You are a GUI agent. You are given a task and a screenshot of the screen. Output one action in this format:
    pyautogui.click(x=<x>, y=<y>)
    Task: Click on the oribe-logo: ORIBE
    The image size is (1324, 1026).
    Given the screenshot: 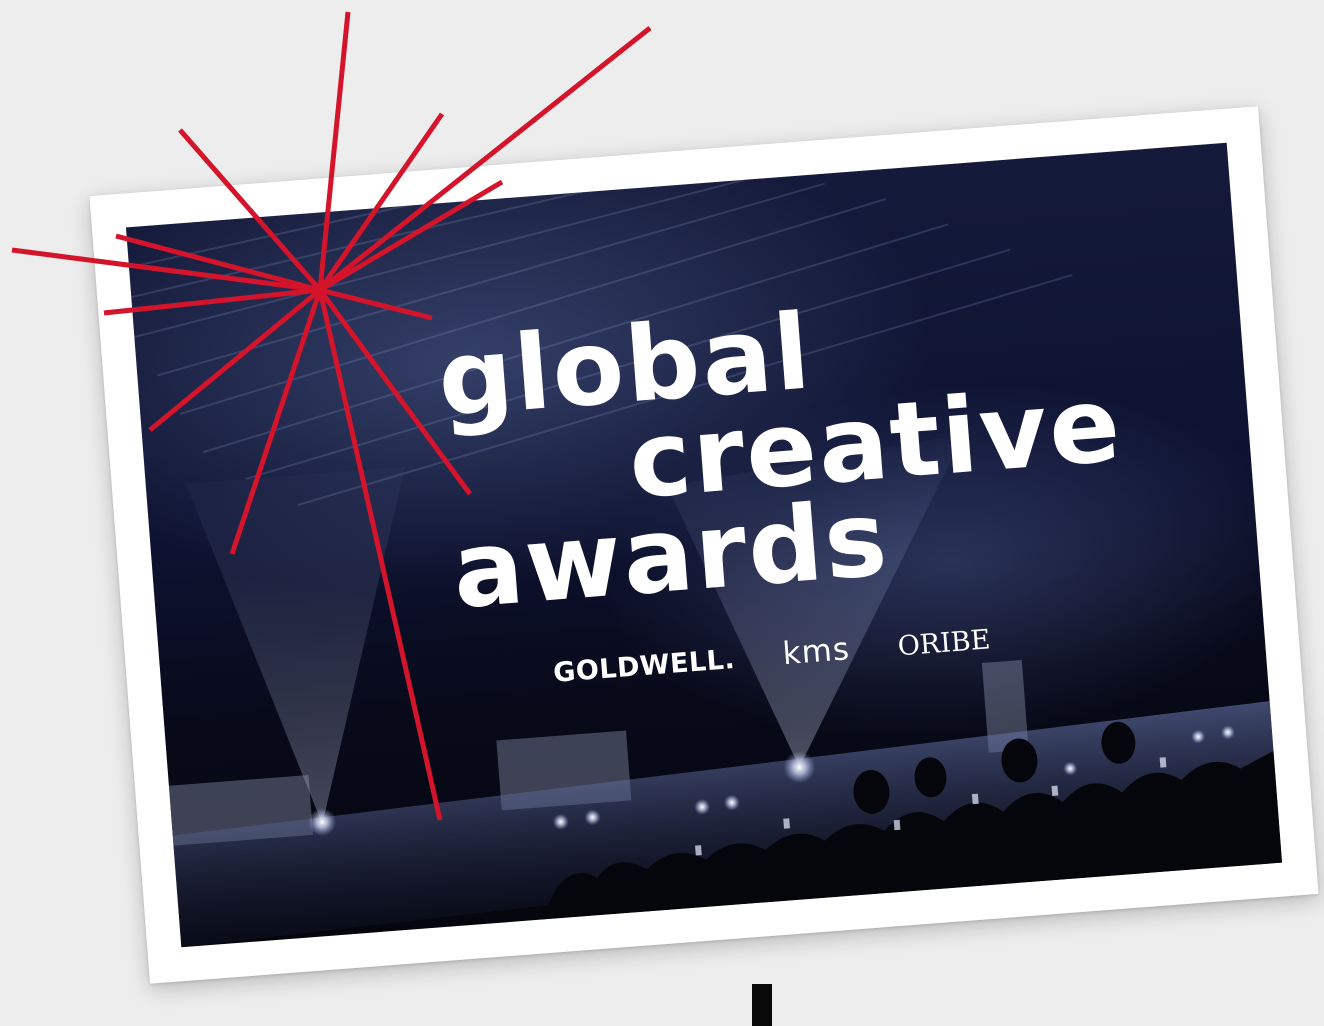 What is the action you would take?
    pyautogui.click(x=944, y=643)
    